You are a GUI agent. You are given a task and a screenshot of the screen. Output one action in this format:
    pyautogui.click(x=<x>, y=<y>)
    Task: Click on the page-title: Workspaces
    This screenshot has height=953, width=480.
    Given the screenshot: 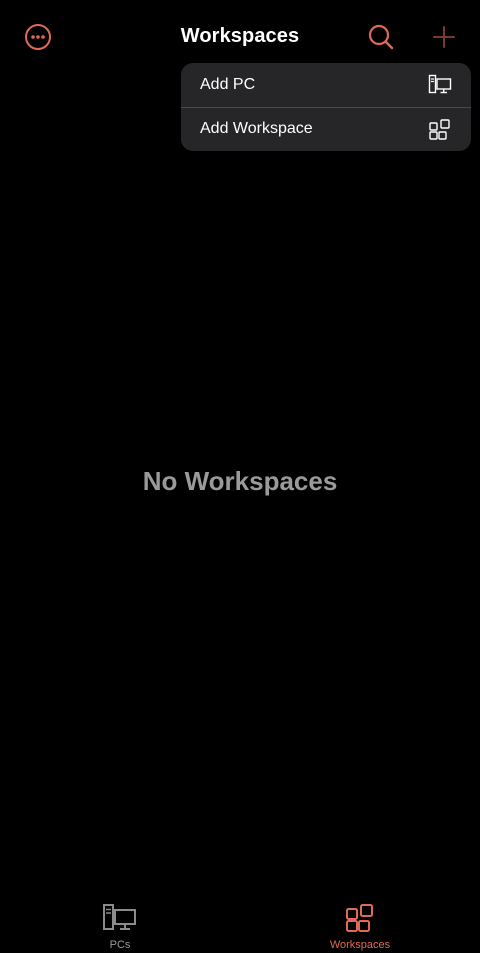 What is the action you would take?
    pyautogui.click(x=240, y=36)
    